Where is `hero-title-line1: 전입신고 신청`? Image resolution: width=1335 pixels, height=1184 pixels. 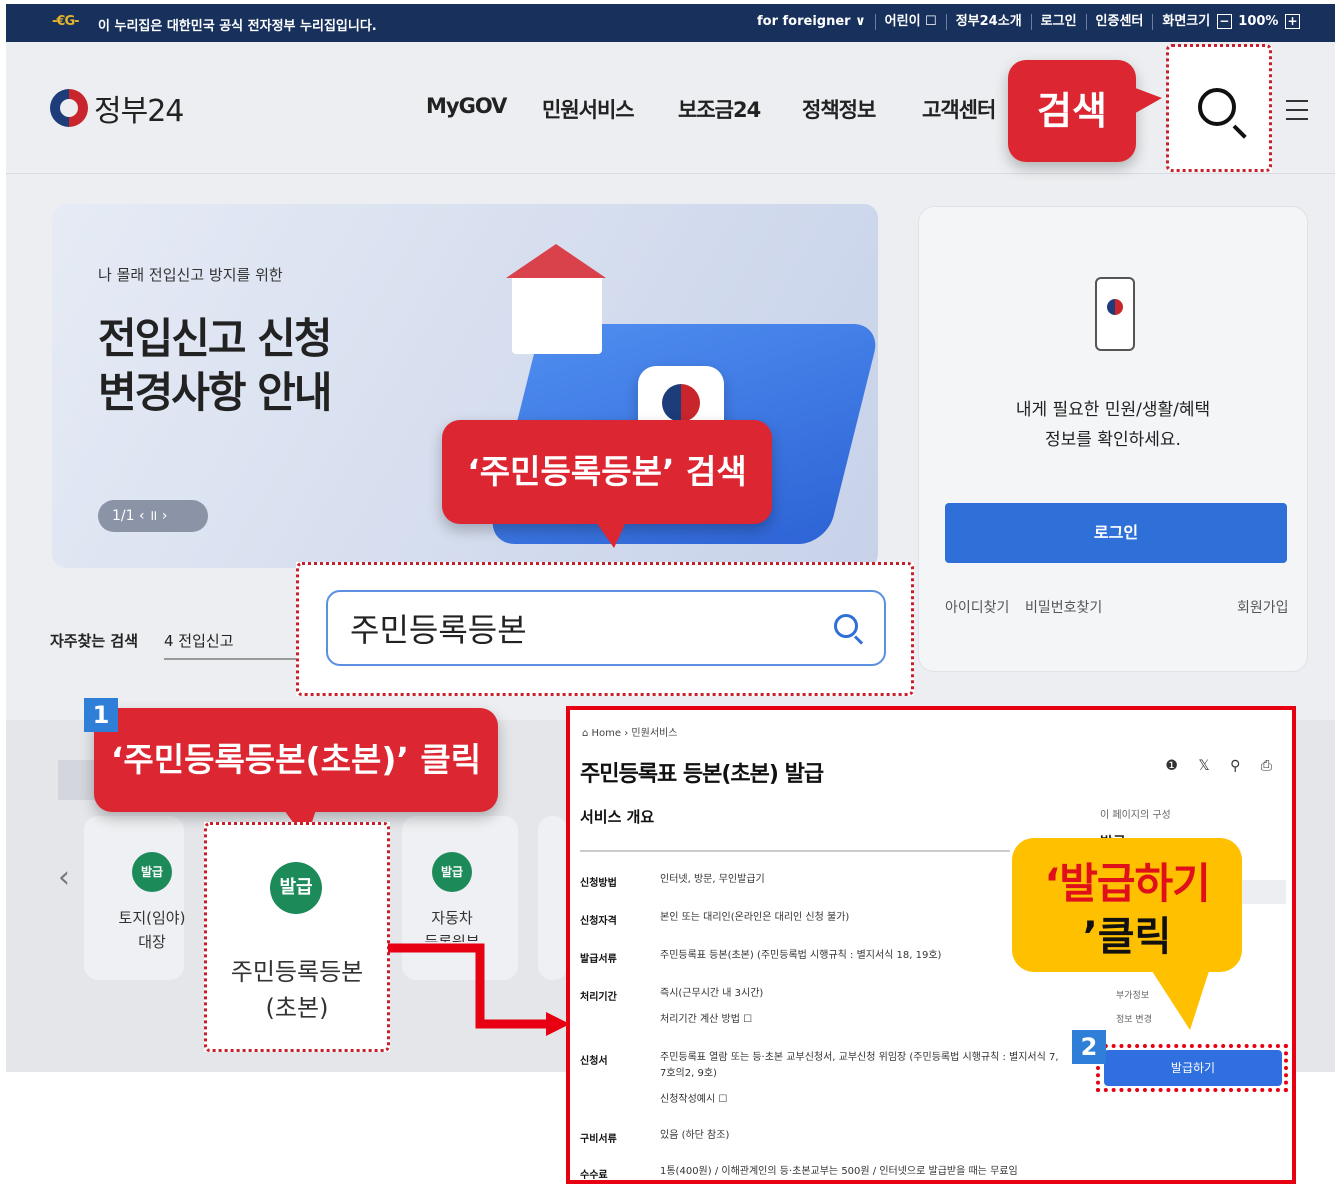
hero-title-line1: 전입신고 신청 is located at coordinates (215, 338).